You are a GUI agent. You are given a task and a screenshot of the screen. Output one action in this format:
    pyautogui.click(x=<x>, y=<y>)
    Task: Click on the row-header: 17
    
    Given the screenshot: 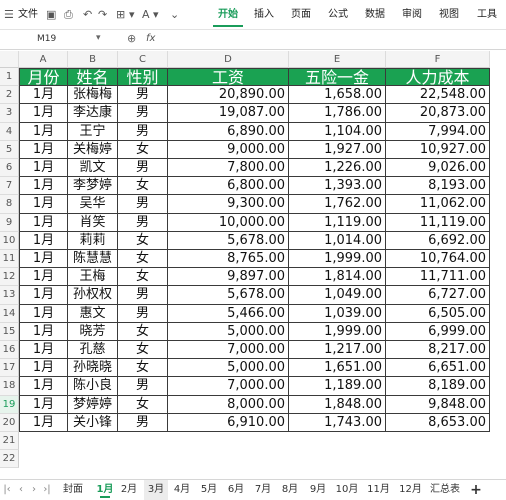 What is the action you would take?
    pyautogui.click(x=9, y=368)
    